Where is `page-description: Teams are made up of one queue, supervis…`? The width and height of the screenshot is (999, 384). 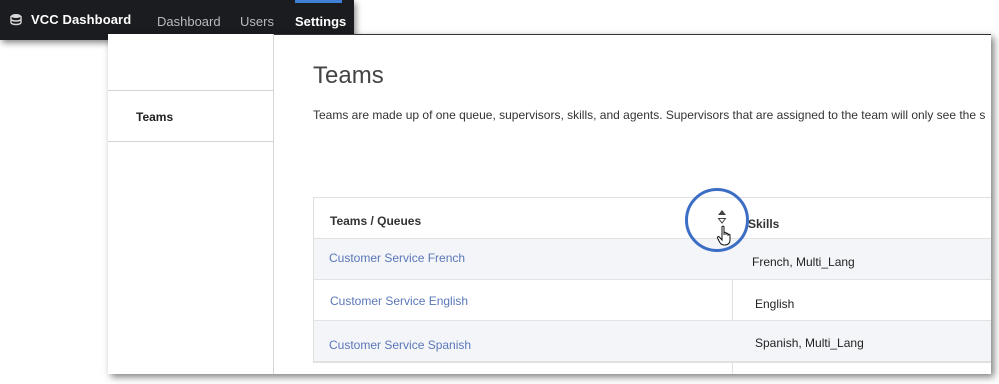
page-description: Teams are made up of one queue, supervis… is located at coordinates (649, 115).